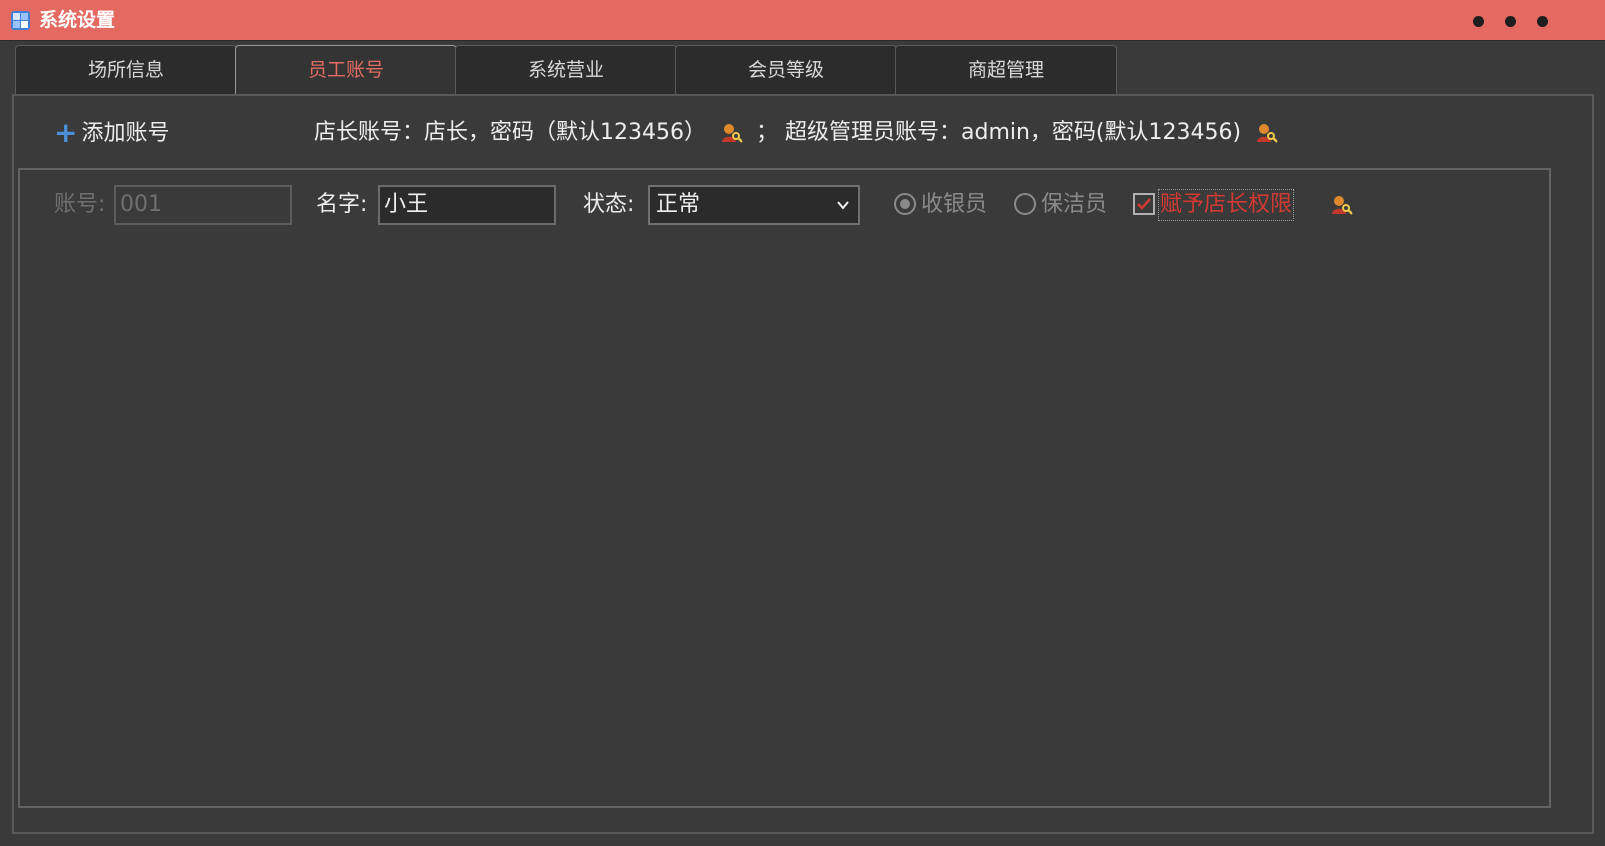  I want to click on chevron-down-icon, so click(843, 205).